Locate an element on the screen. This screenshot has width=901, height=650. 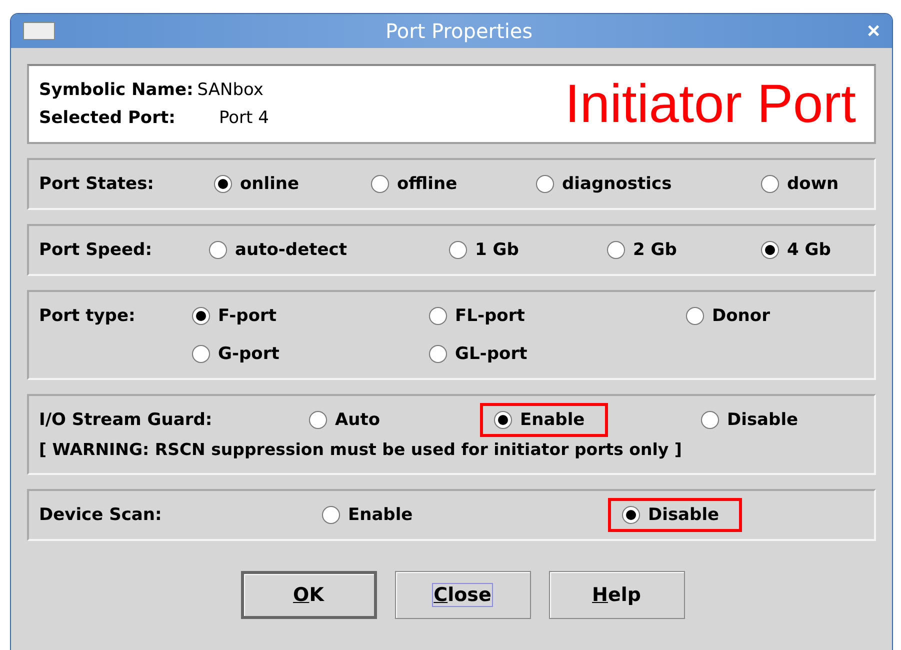
group-label: I/O Stream Guard: is located at coordinates (126, 420).